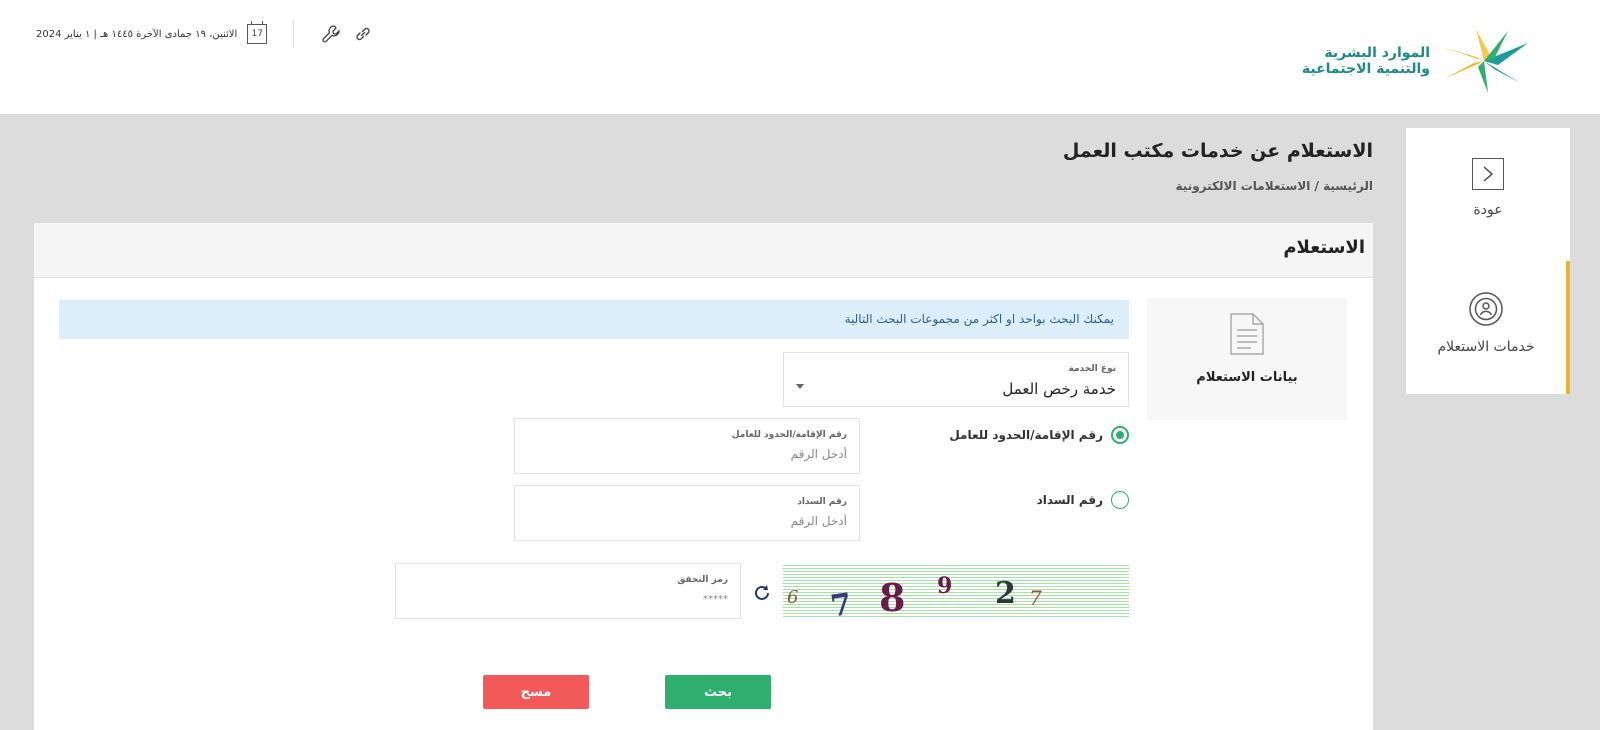  What do you see at coordinates (1365, 69) in the screenshot?
I see `logo-line-2: والتنمية الاجتماعية` at bounding box center [1365, 69].